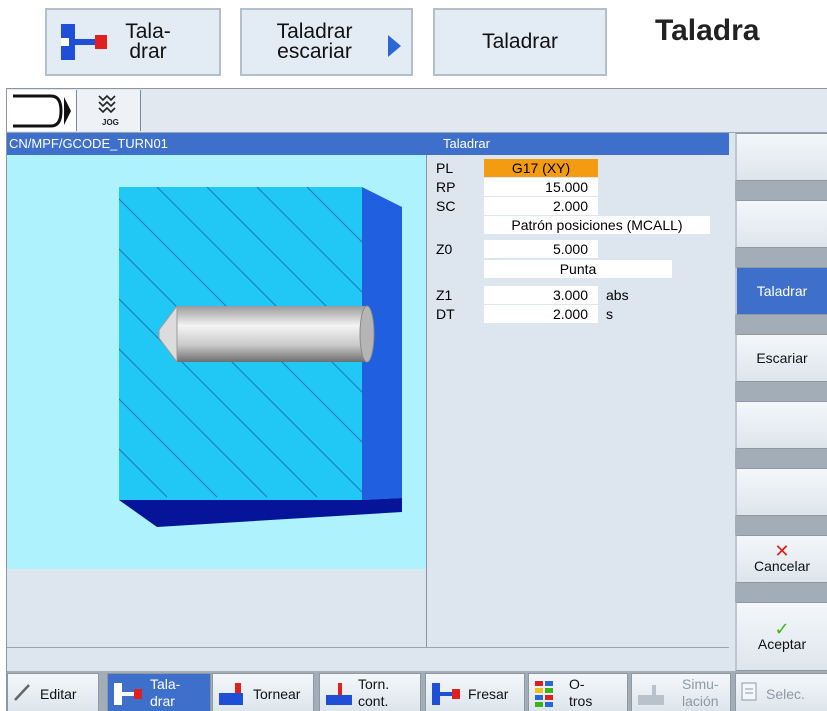  What do you see at coordinates (266, 334) in the screenshot?
I see `drill-tool` at bounding box center [266, 334].